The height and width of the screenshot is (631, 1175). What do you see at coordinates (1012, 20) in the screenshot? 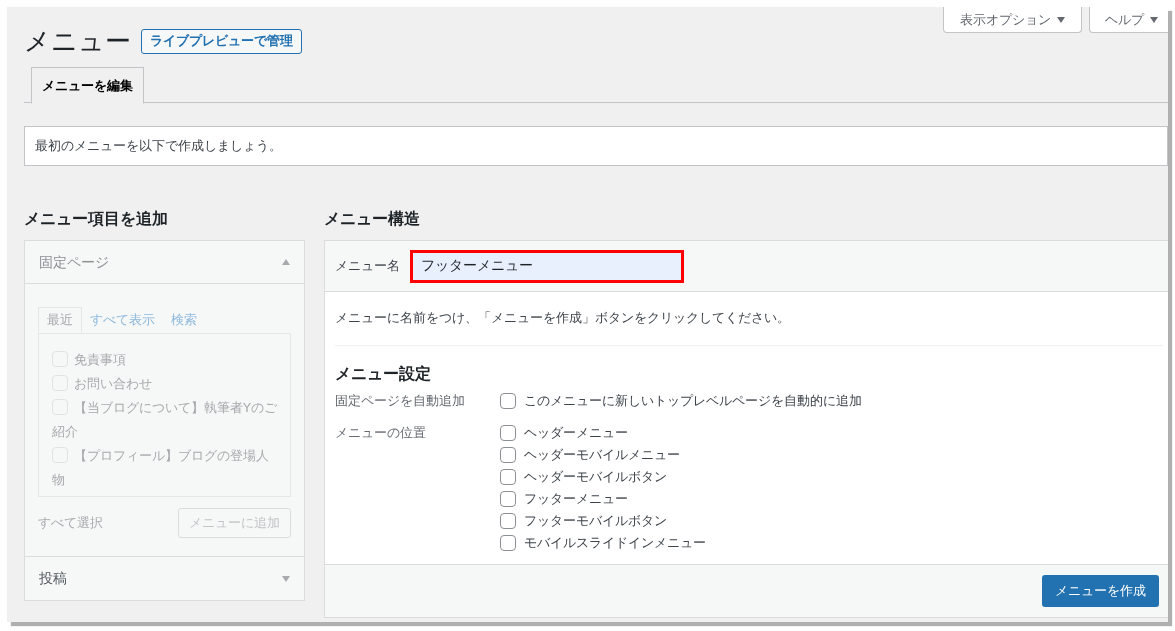
I see `screen-options-button: 表示オプション` at bounding box center [1012, 20].